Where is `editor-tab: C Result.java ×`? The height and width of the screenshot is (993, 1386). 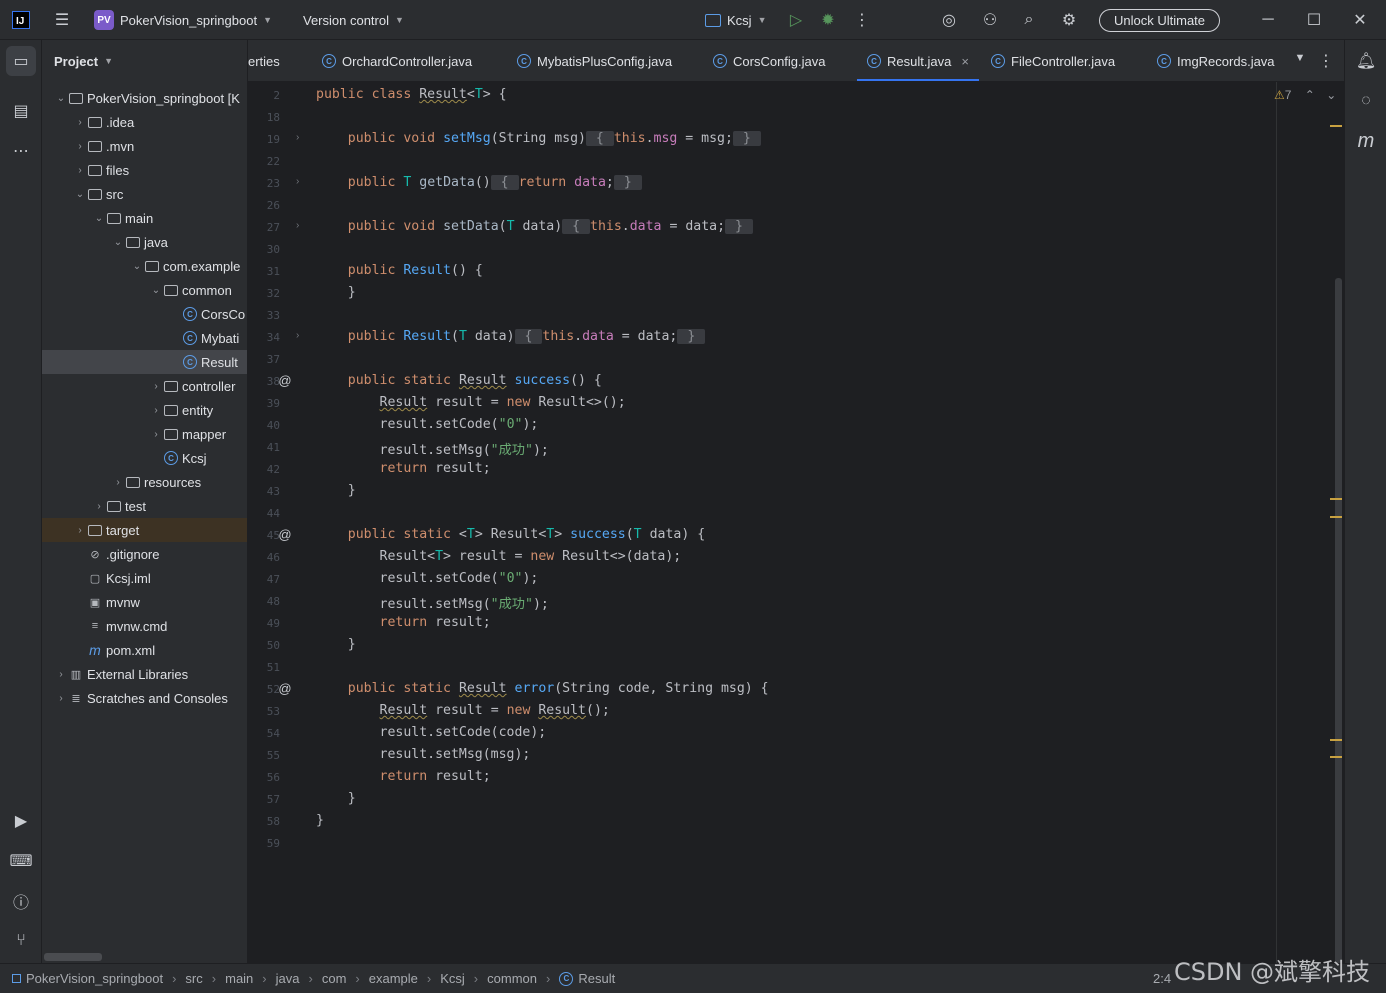 editor-tab: C Result.java × is located at coordinates (918, 60).